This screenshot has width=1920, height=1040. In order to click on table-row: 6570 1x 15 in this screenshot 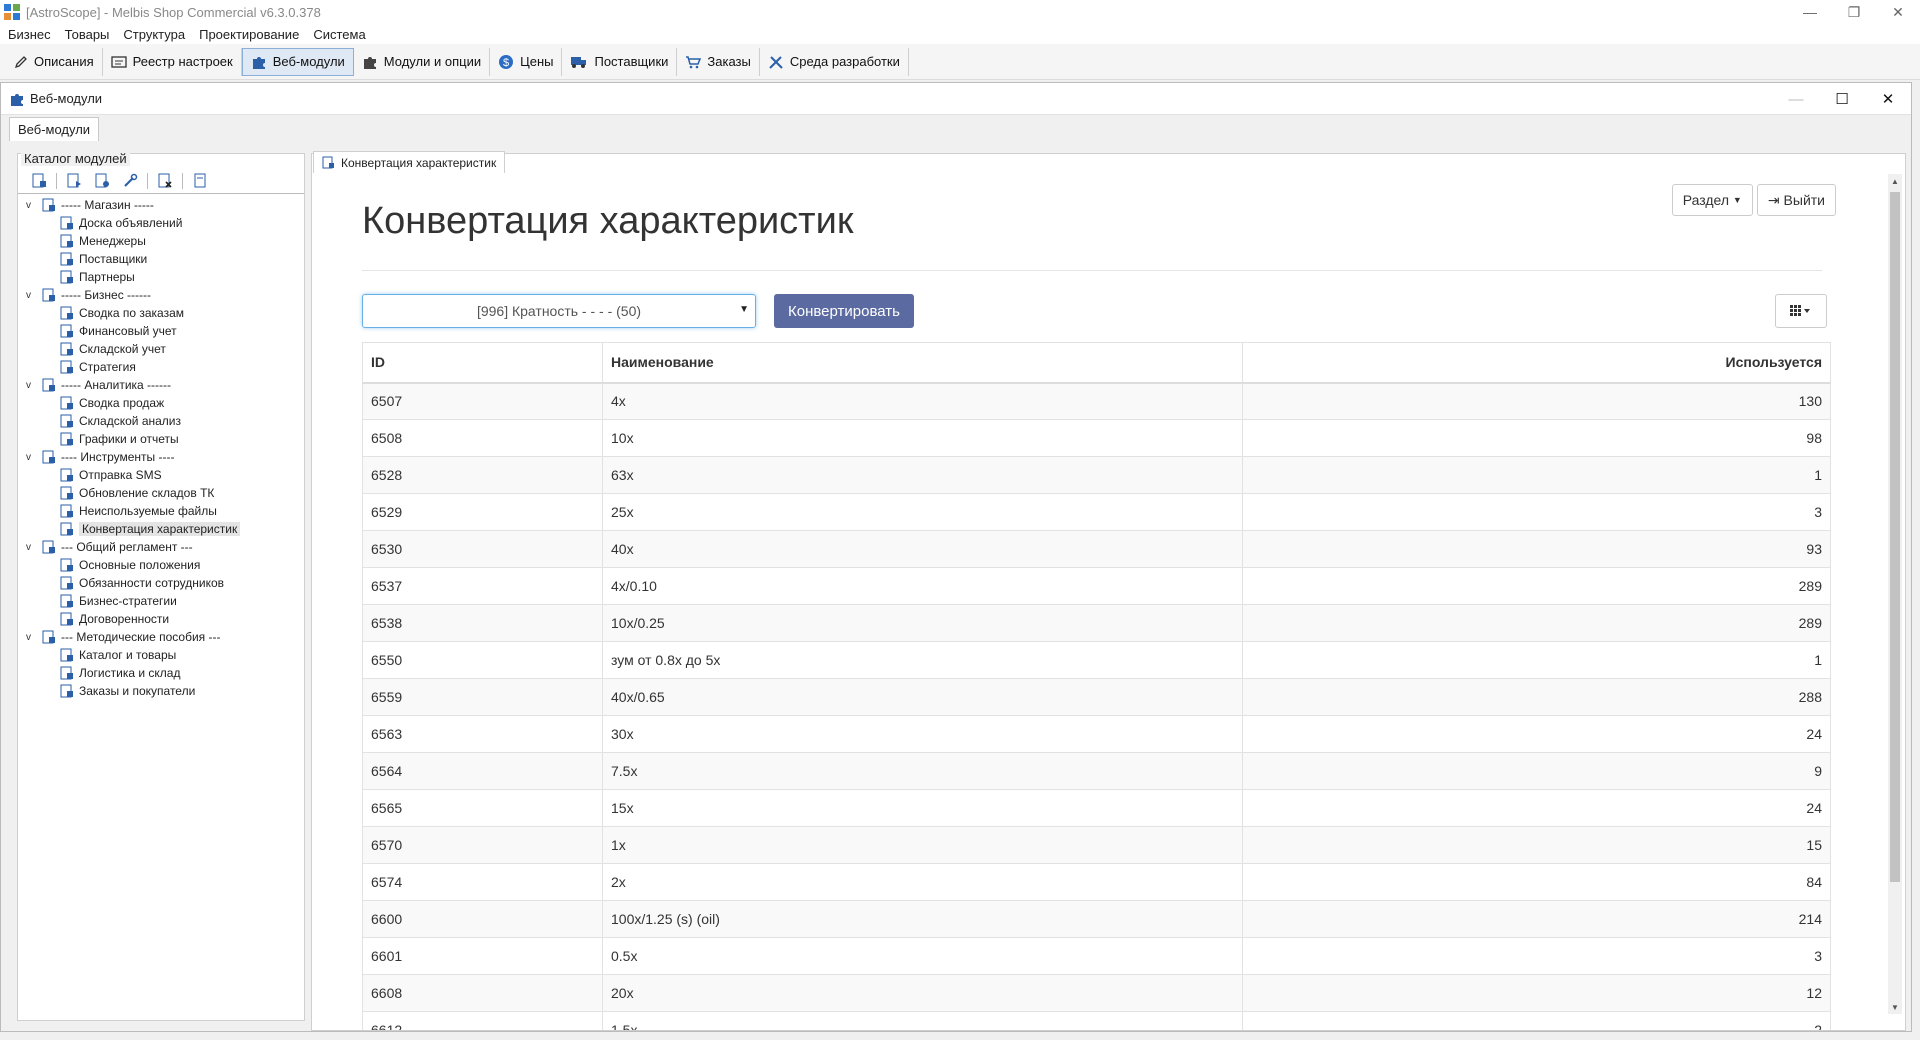, I will do `click(1096, 845)`.